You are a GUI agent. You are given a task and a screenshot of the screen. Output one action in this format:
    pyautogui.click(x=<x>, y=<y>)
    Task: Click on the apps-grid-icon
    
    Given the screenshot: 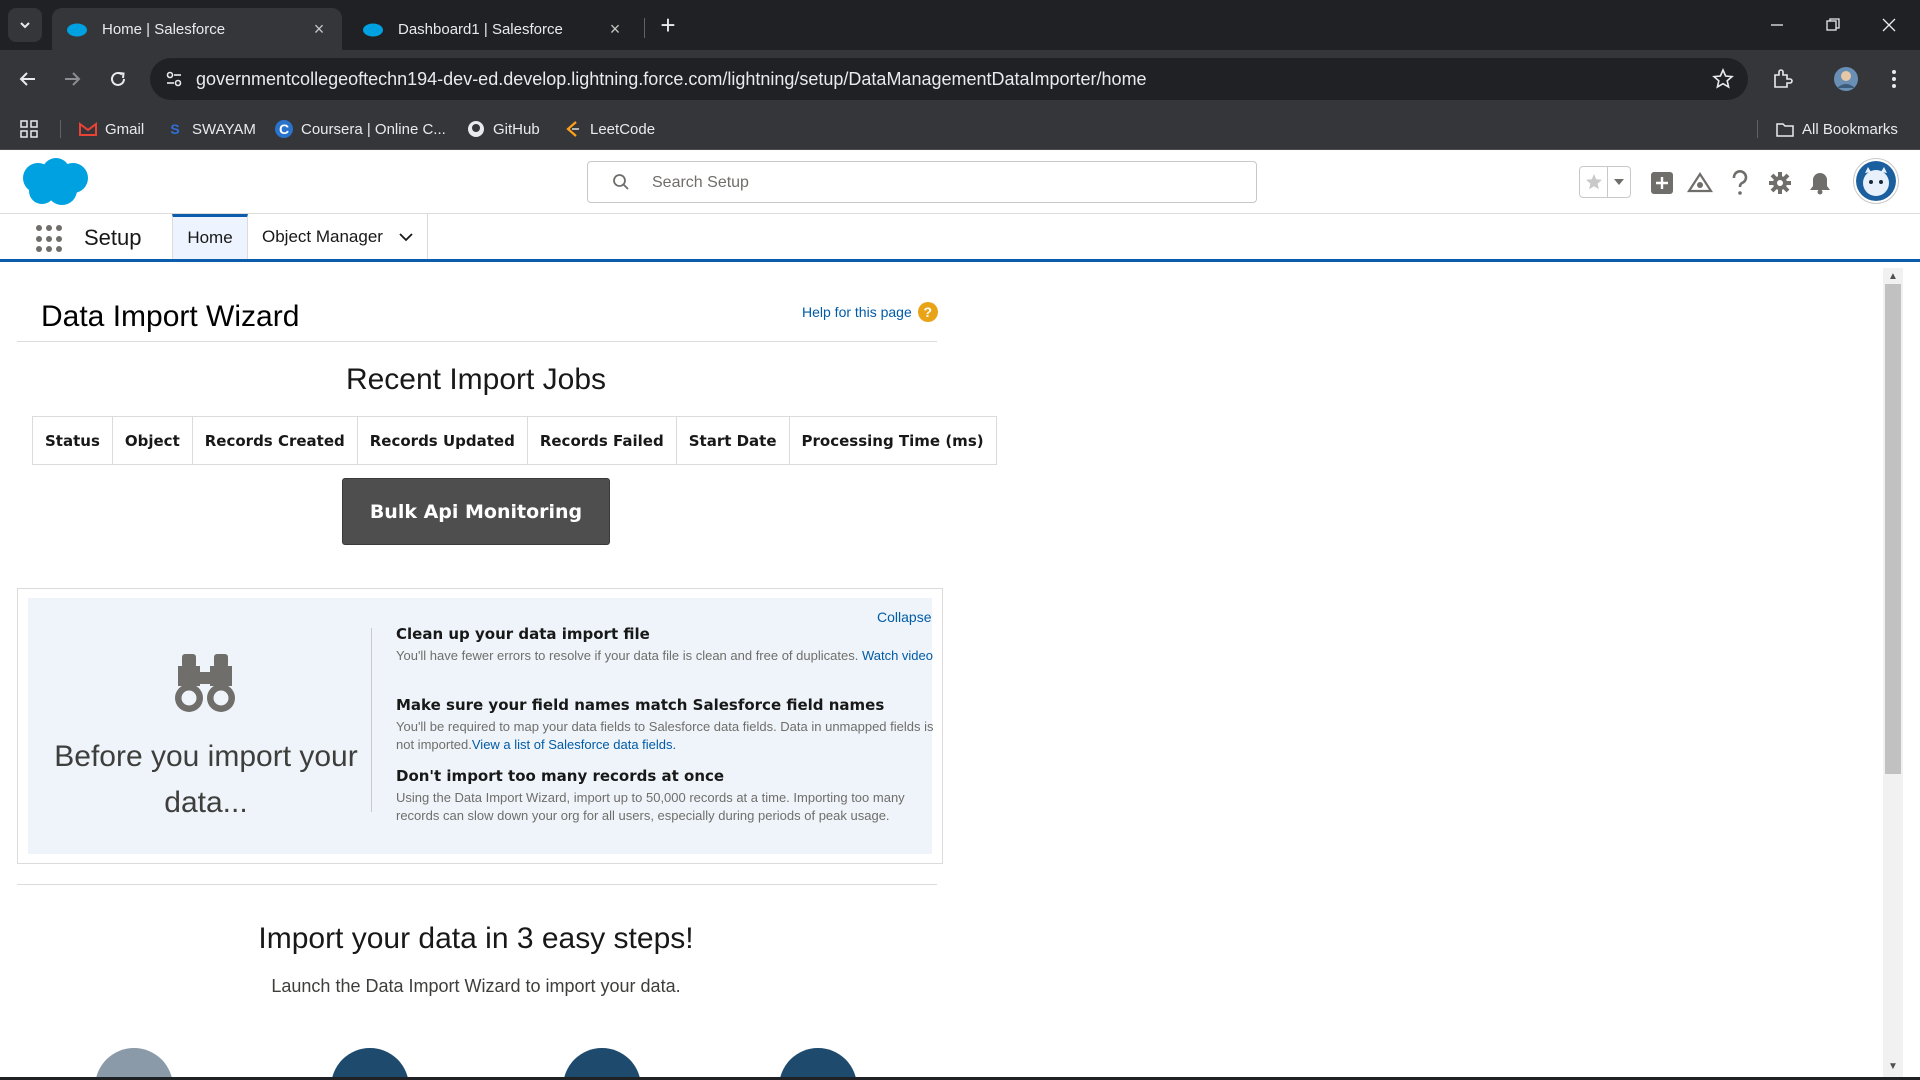 What is the action you would take?
    pyautogui.click(x=29, y=129)
    